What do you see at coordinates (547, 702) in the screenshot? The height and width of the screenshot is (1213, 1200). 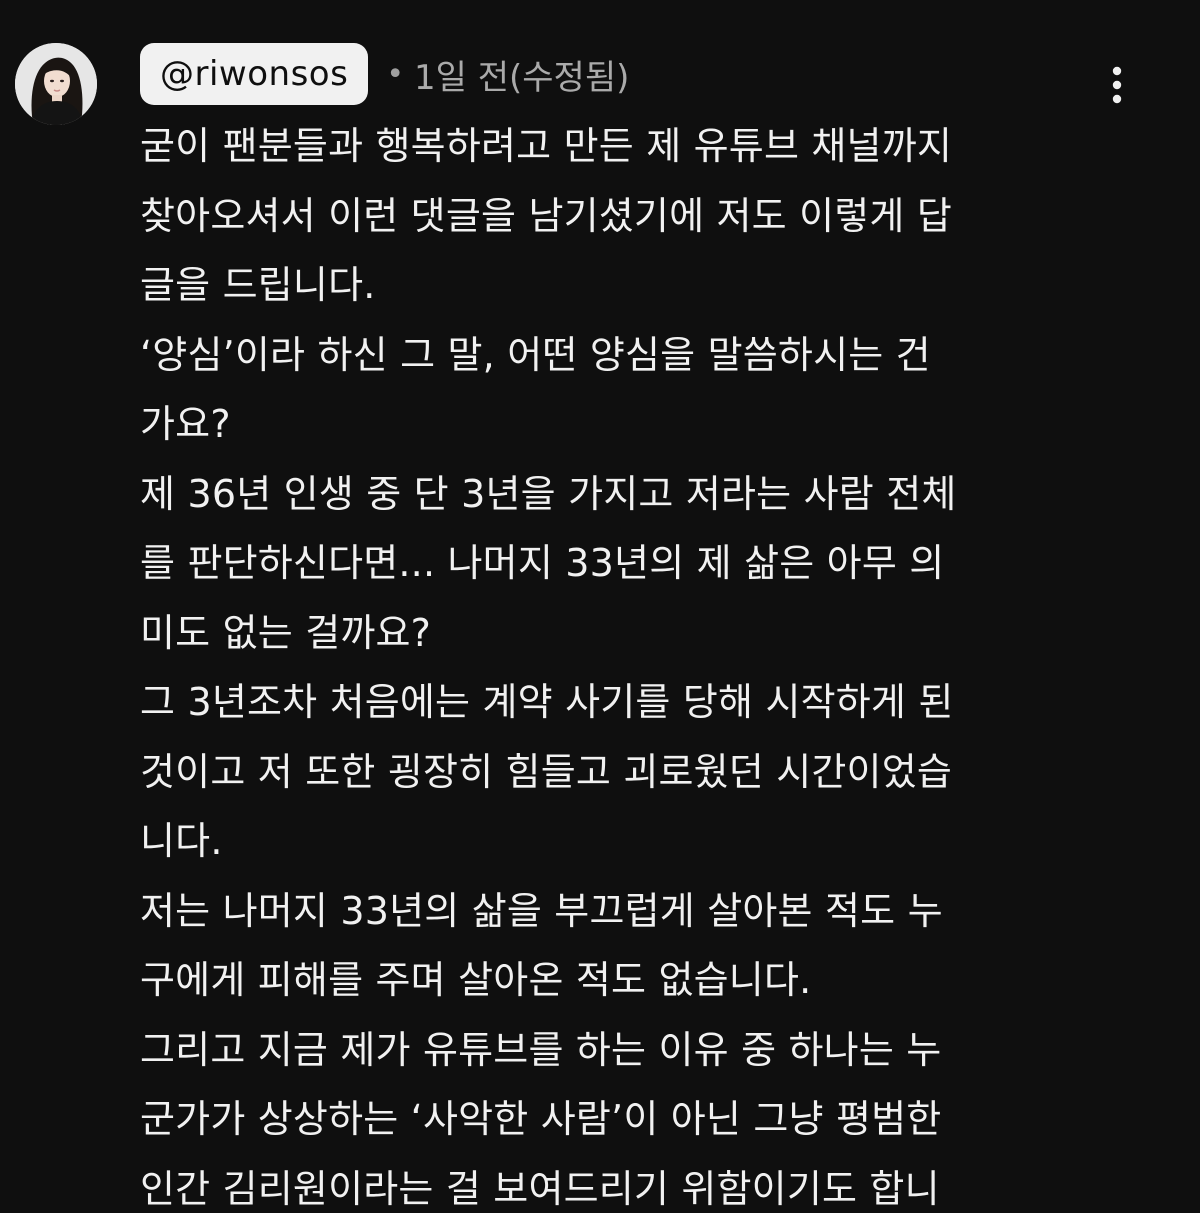 I see `comment-text-line: 그 3년조차 처음에는 계약 사기를 당해 시작하게 된` at bounding box center [547, 702].